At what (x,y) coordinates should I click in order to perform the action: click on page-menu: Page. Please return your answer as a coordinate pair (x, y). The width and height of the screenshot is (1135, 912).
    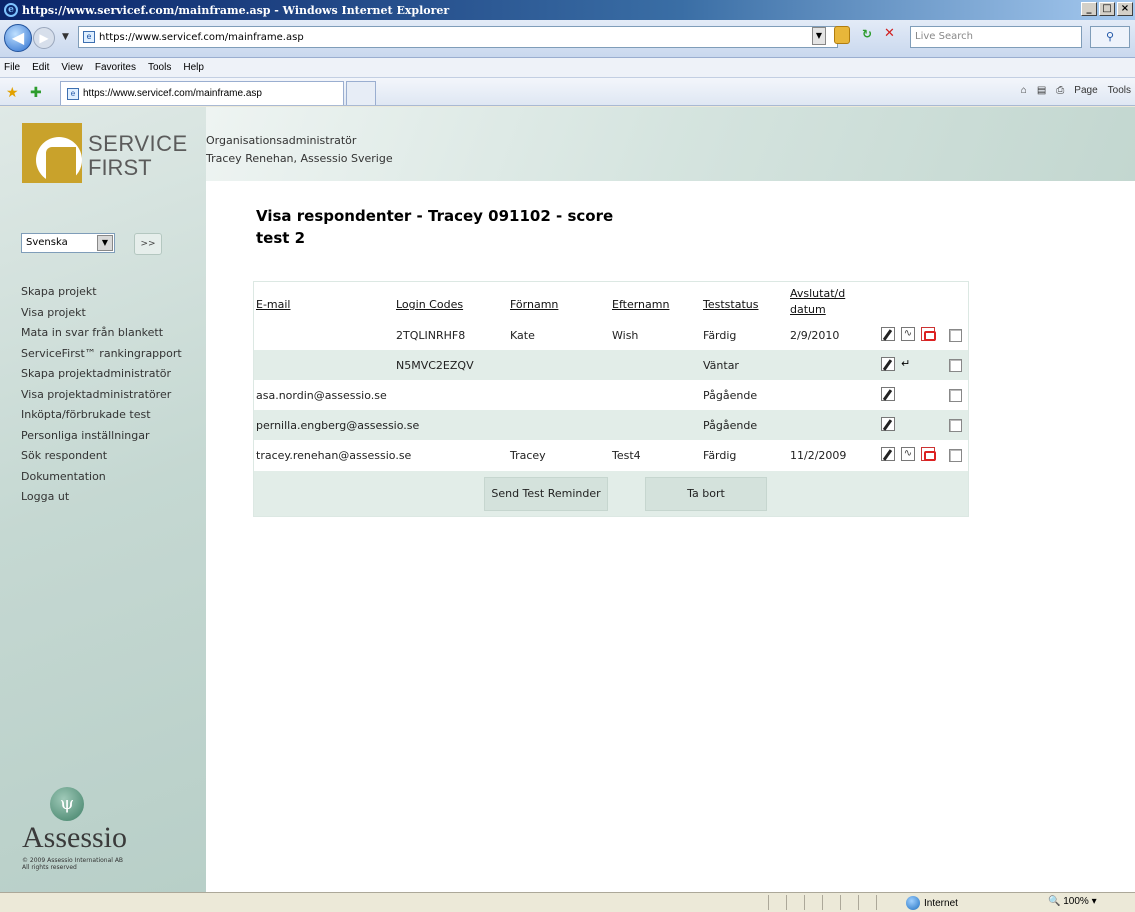
    Looking at the image, I should click on (1085, 90).